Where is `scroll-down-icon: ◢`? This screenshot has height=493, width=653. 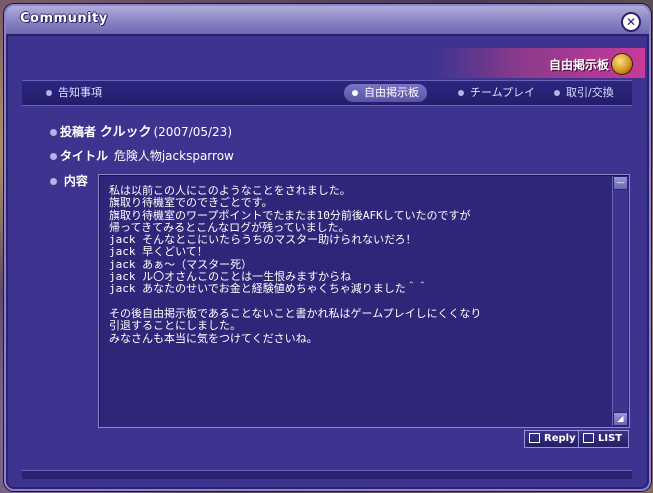 scroll-down-icon: ◢ is located at coordinates (620, 419).